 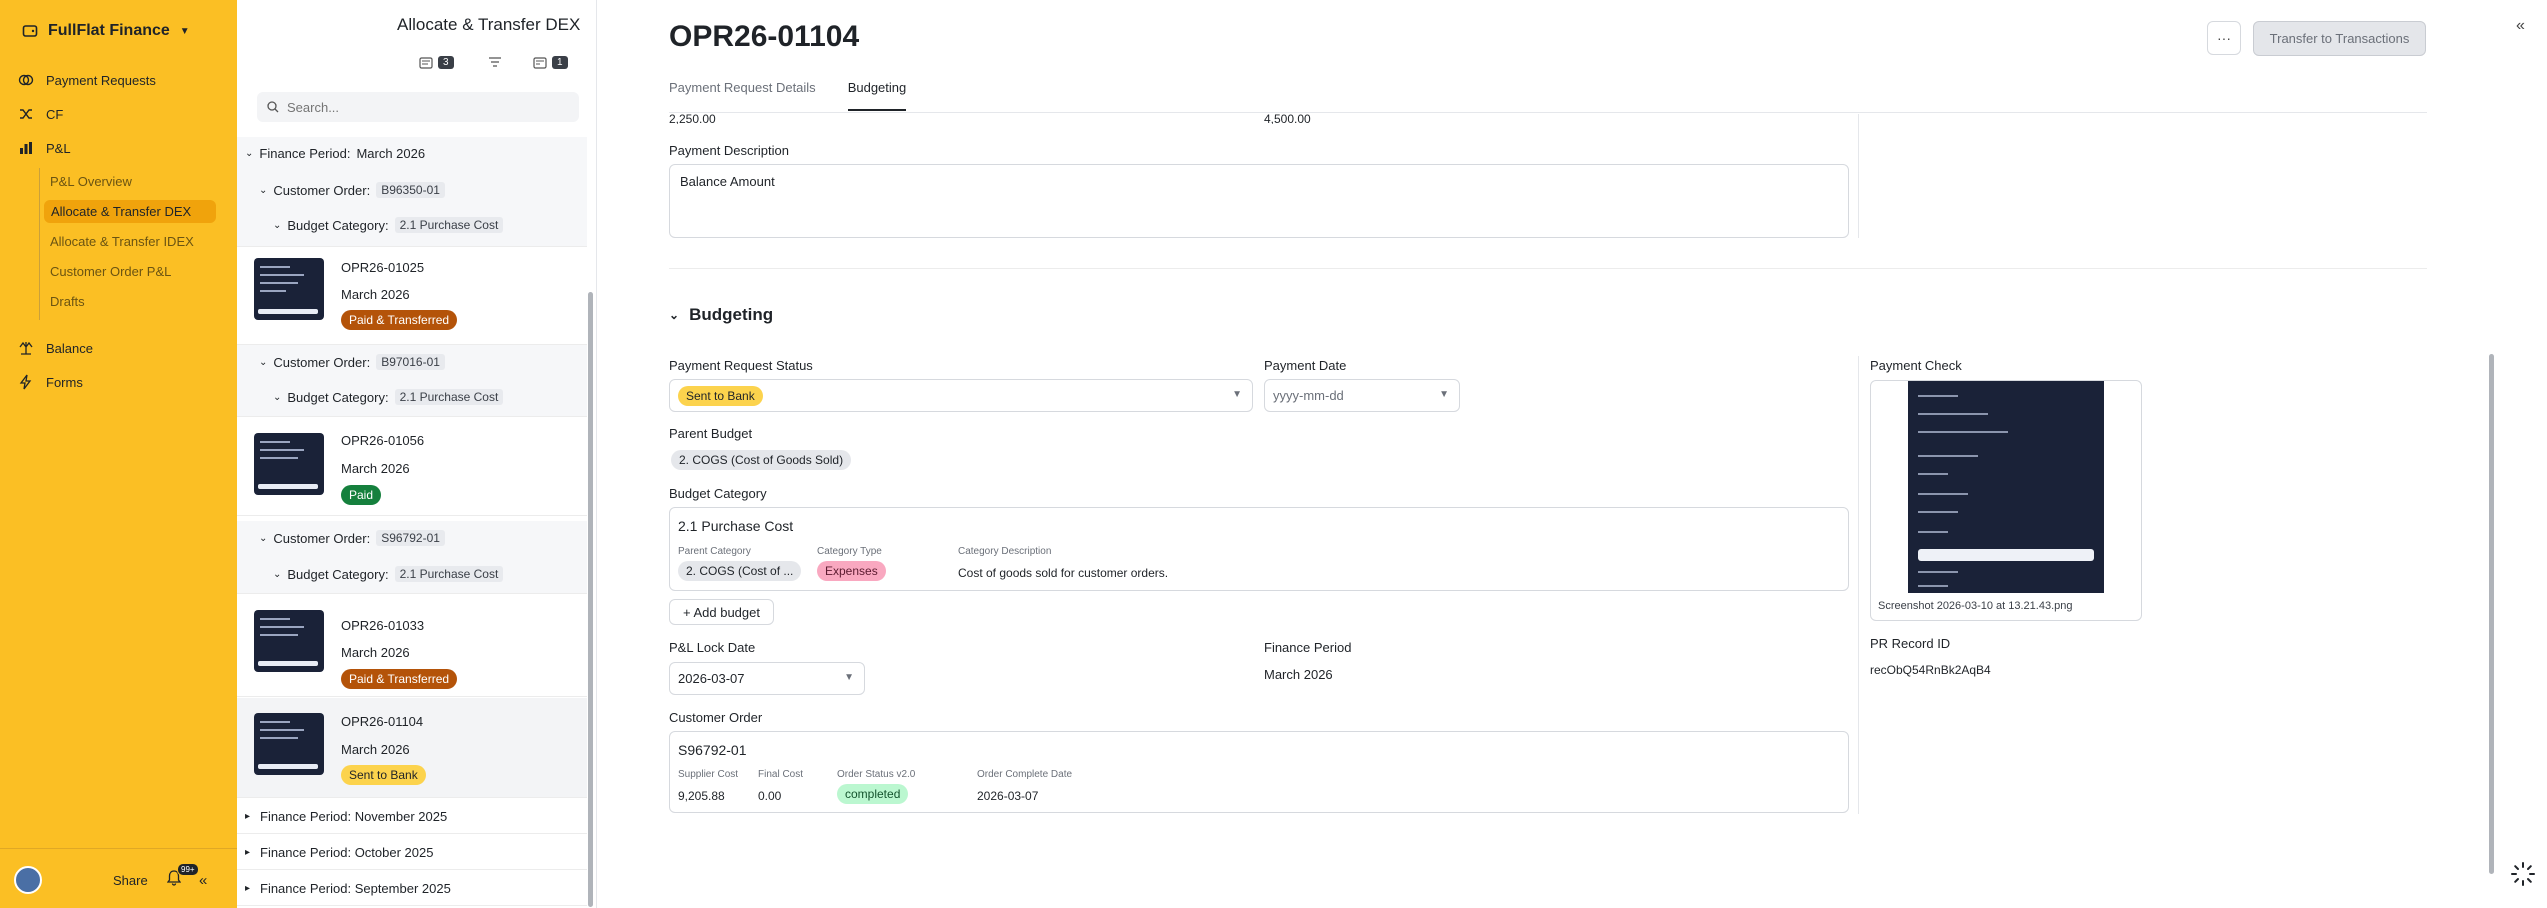 I want to click on avatar, so click(x=28, y=880).